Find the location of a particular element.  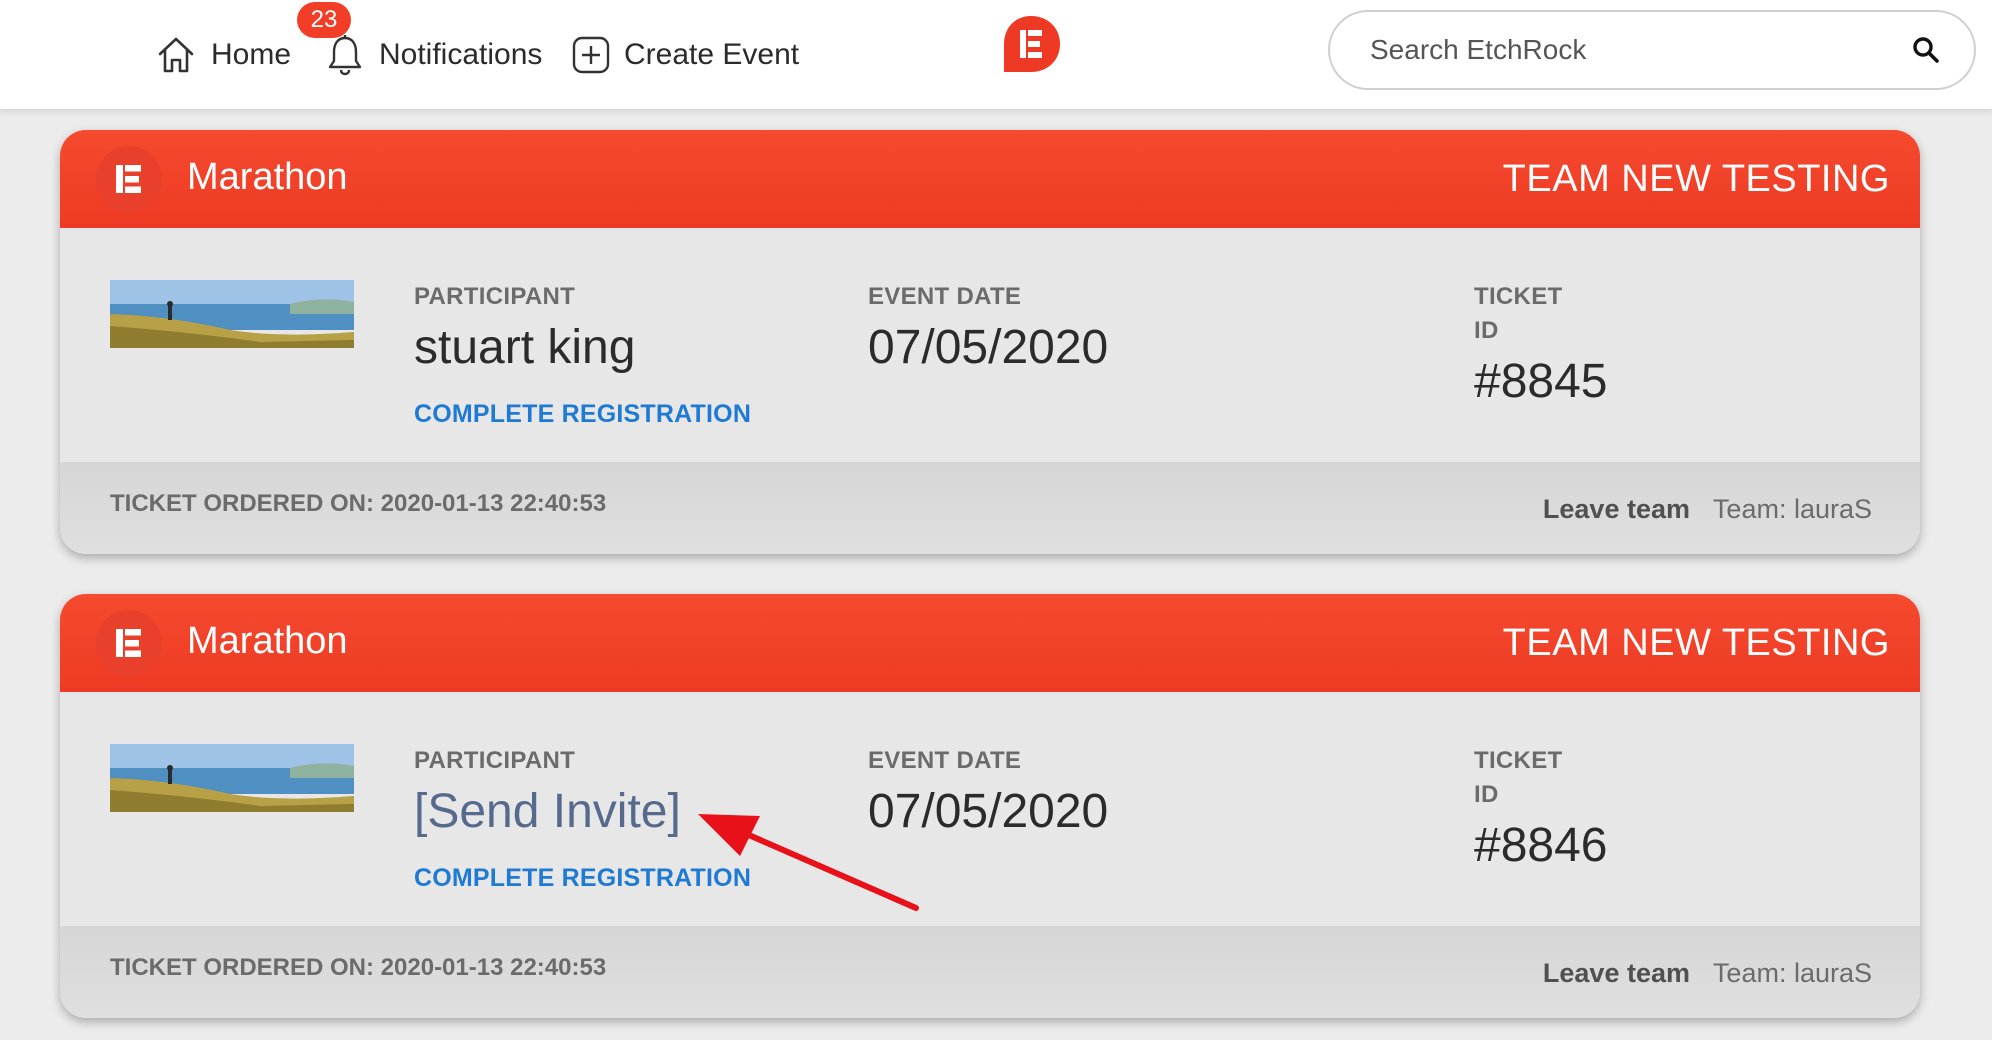

top-nav-bar: Home Notifications 23 Create Event is located at coordinates (996, 55).